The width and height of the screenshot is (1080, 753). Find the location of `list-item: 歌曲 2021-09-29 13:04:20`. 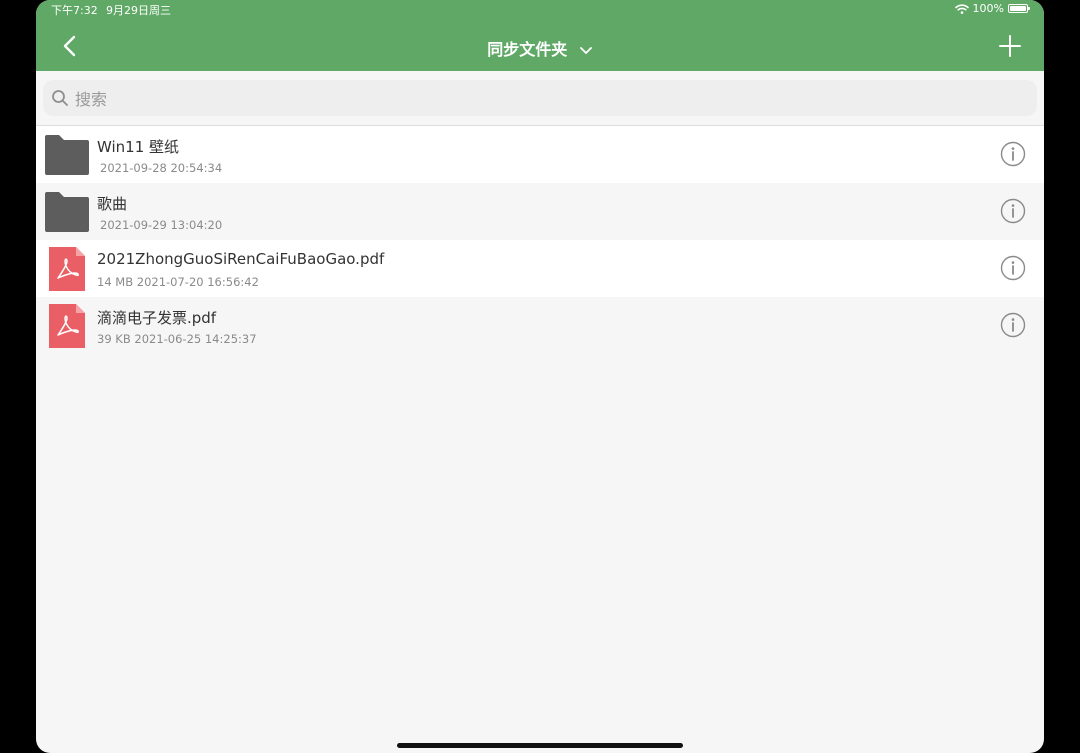

list-item: 歌曲 2021-09-29 13:04:20 is located at coordinates (540, 211).